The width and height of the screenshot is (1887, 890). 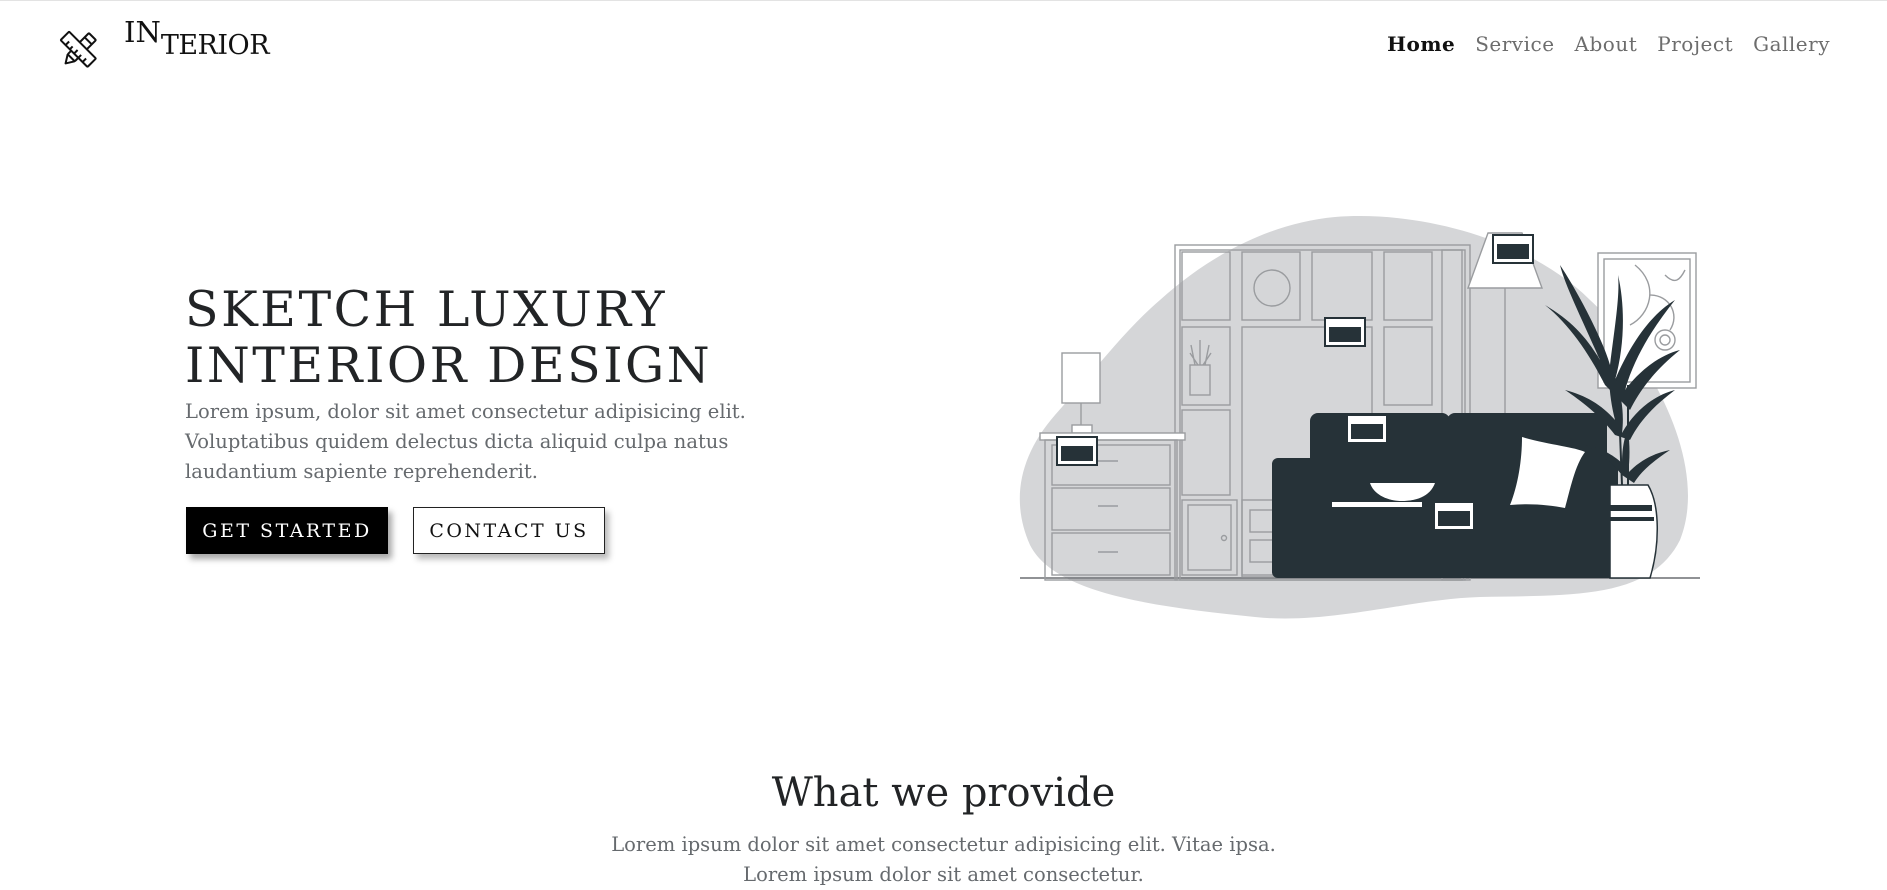 I want to click on section-description-line-2: Lorem ipsum dolor sit amet consectetur., so click(x=943, y=874).